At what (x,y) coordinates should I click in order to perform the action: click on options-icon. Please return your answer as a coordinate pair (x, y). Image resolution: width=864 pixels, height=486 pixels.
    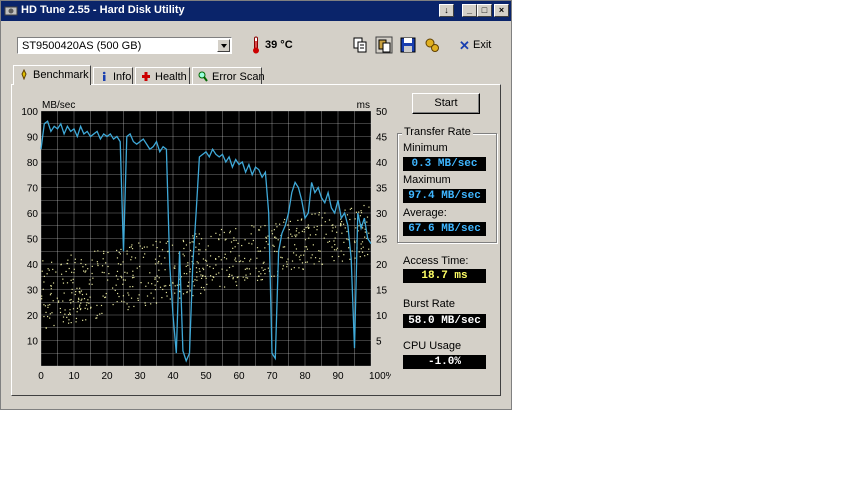
    Looking at the image, I should click on (432, 45).